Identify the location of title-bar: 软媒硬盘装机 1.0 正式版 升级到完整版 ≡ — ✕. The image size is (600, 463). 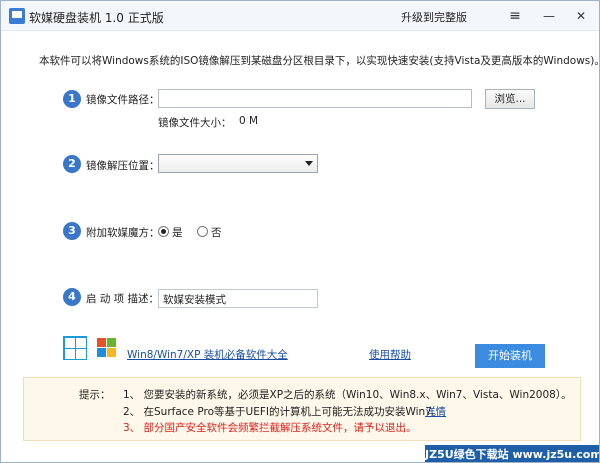
(300, 16).